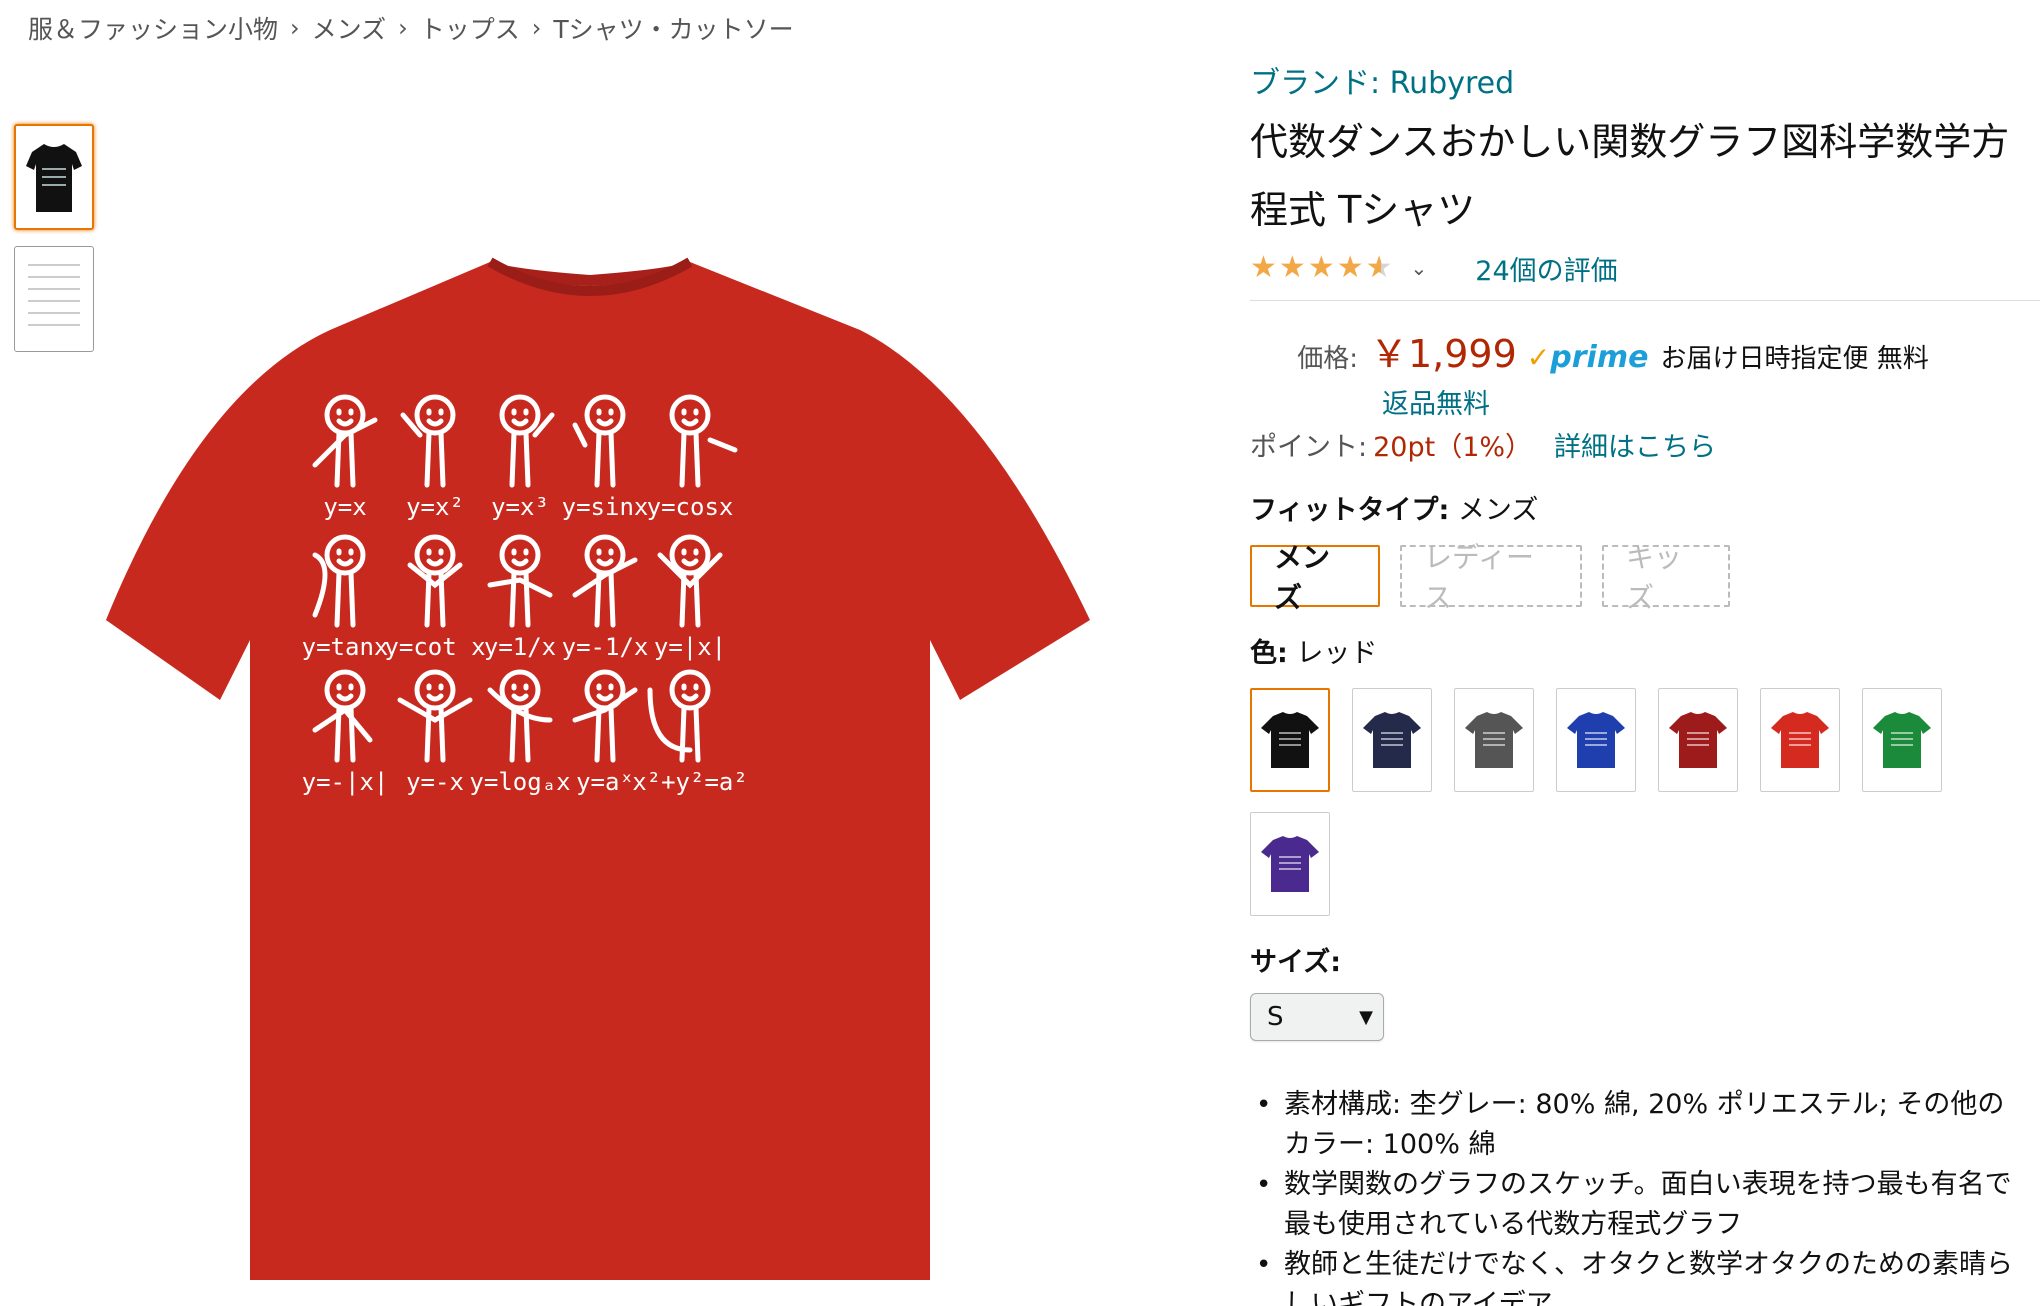 The image size is (2042, 1306). What do you see at coordinates (1453, 447) in the screenshot?
I see `points-value: 20pt（1%）` at bounding box center [1453, 447].